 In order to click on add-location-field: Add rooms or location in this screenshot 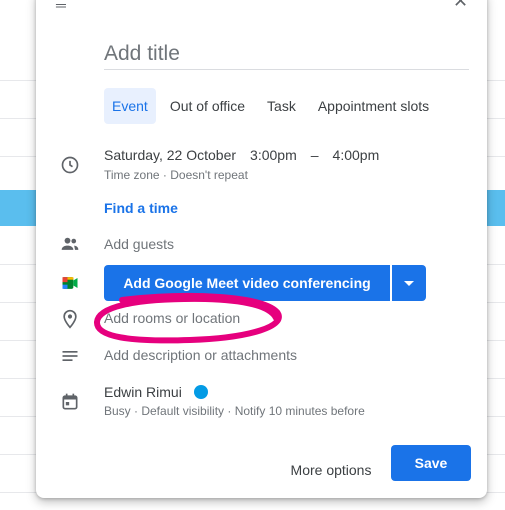, I will do `click(172, 318)`.